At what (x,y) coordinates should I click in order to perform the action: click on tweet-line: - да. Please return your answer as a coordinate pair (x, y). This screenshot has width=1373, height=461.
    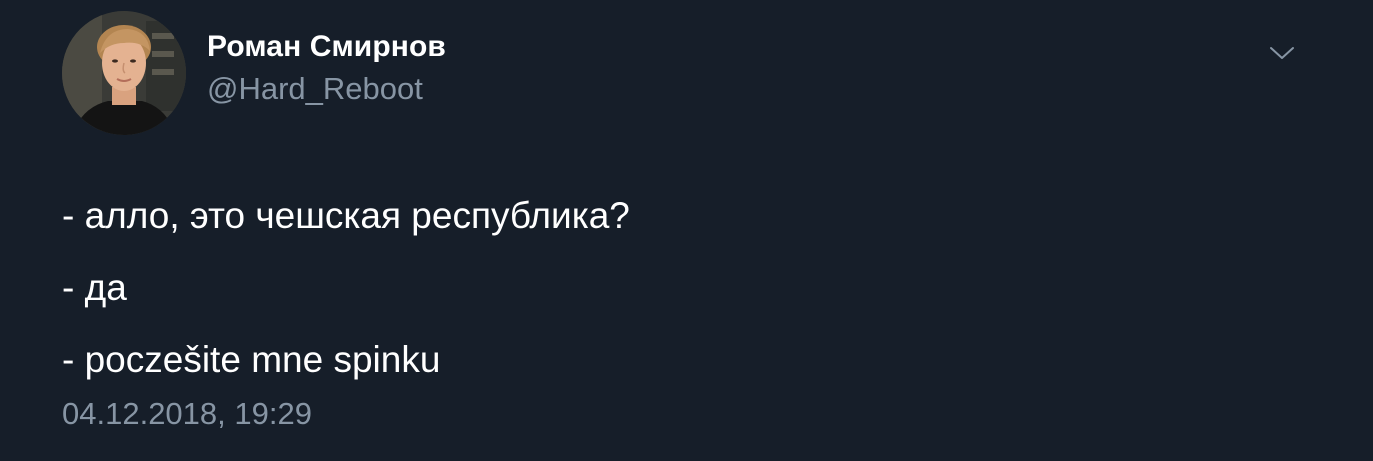
    Looking at the image, I should click on (94, 287).